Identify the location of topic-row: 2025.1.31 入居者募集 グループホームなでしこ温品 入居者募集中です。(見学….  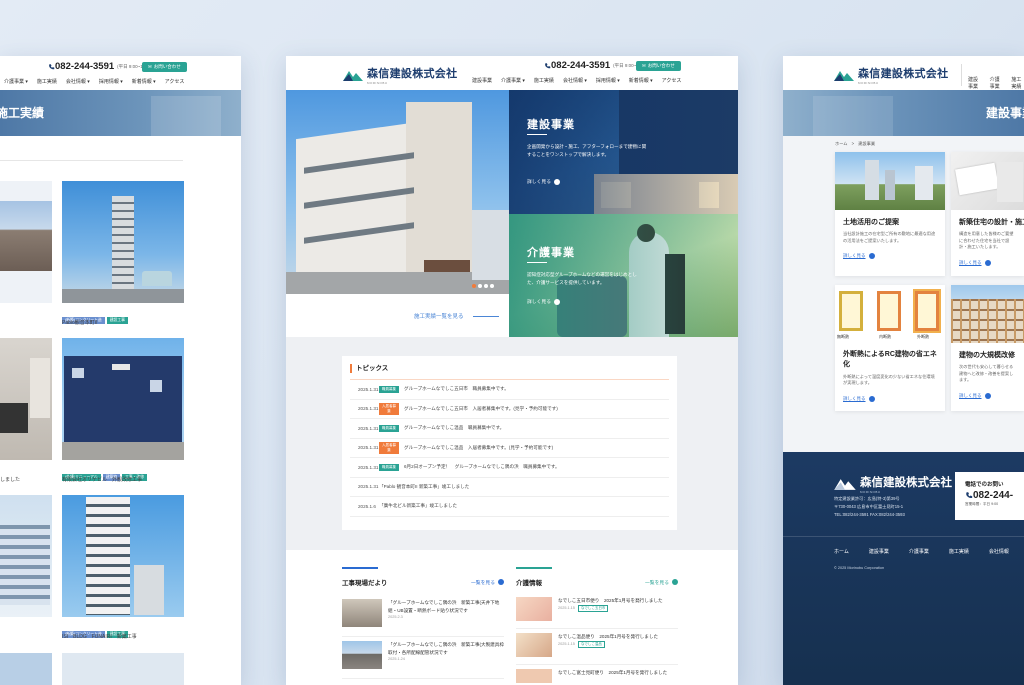
(509, 448).